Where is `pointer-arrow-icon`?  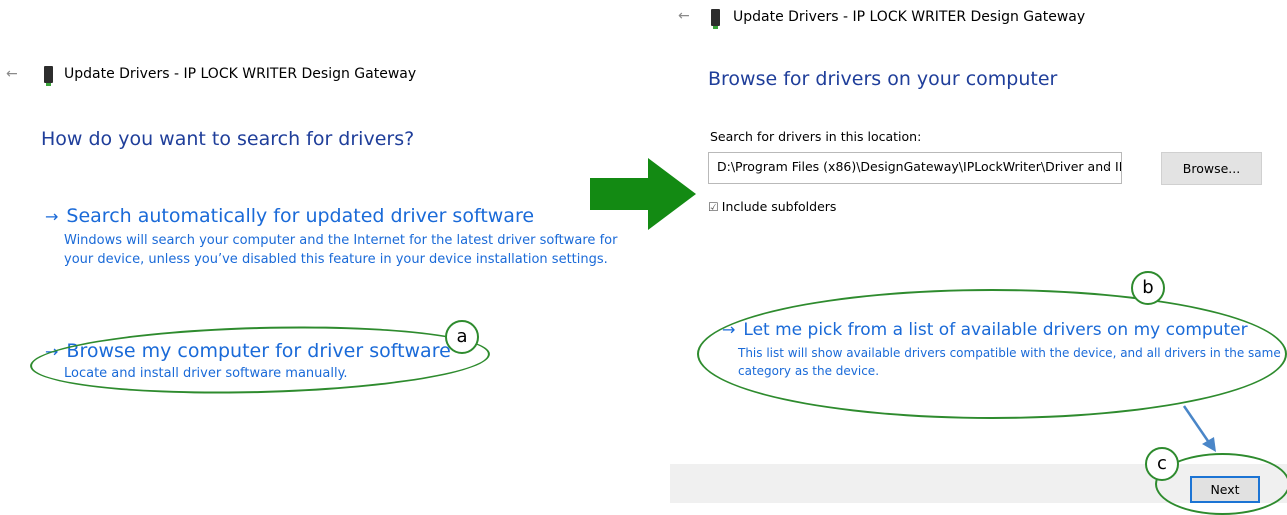 pointer-arrow-icon is located at coordinates (1199, 428).